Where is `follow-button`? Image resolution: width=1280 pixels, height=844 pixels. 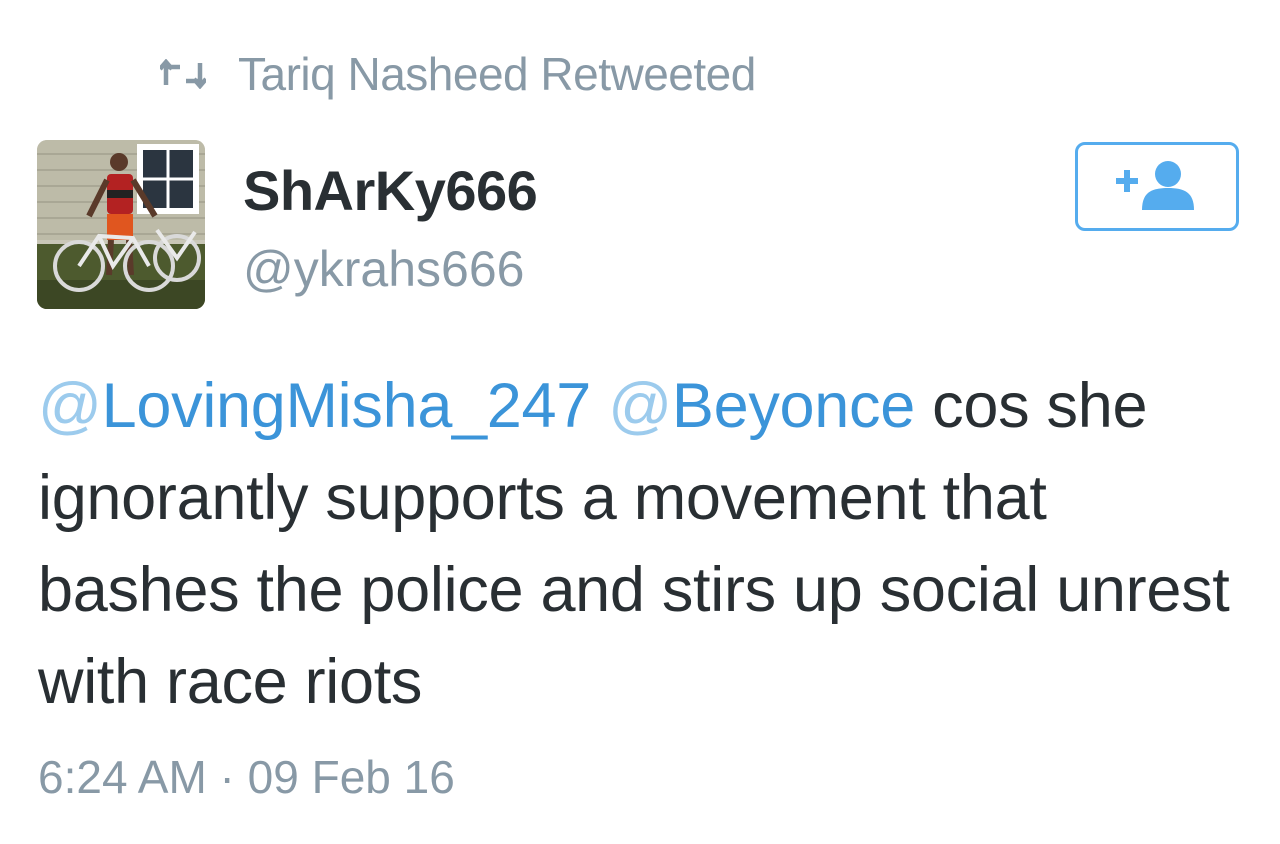
follow-button is located at coordinates (1157, 186).